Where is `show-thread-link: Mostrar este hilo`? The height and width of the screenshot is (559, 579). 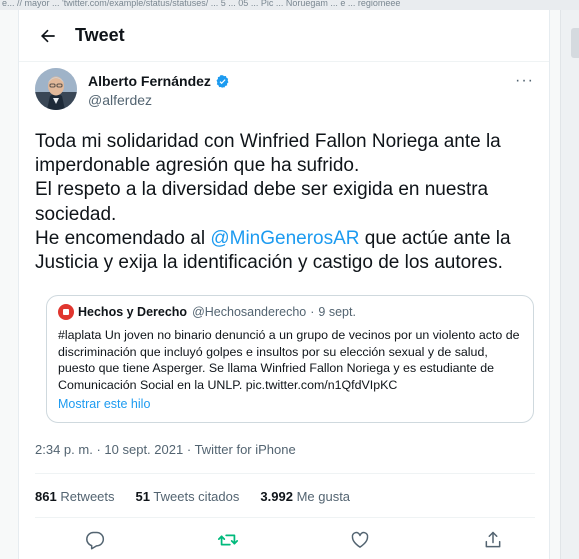 show-thread-link: Mostrar este hilo is located at coordinates (290, 404).